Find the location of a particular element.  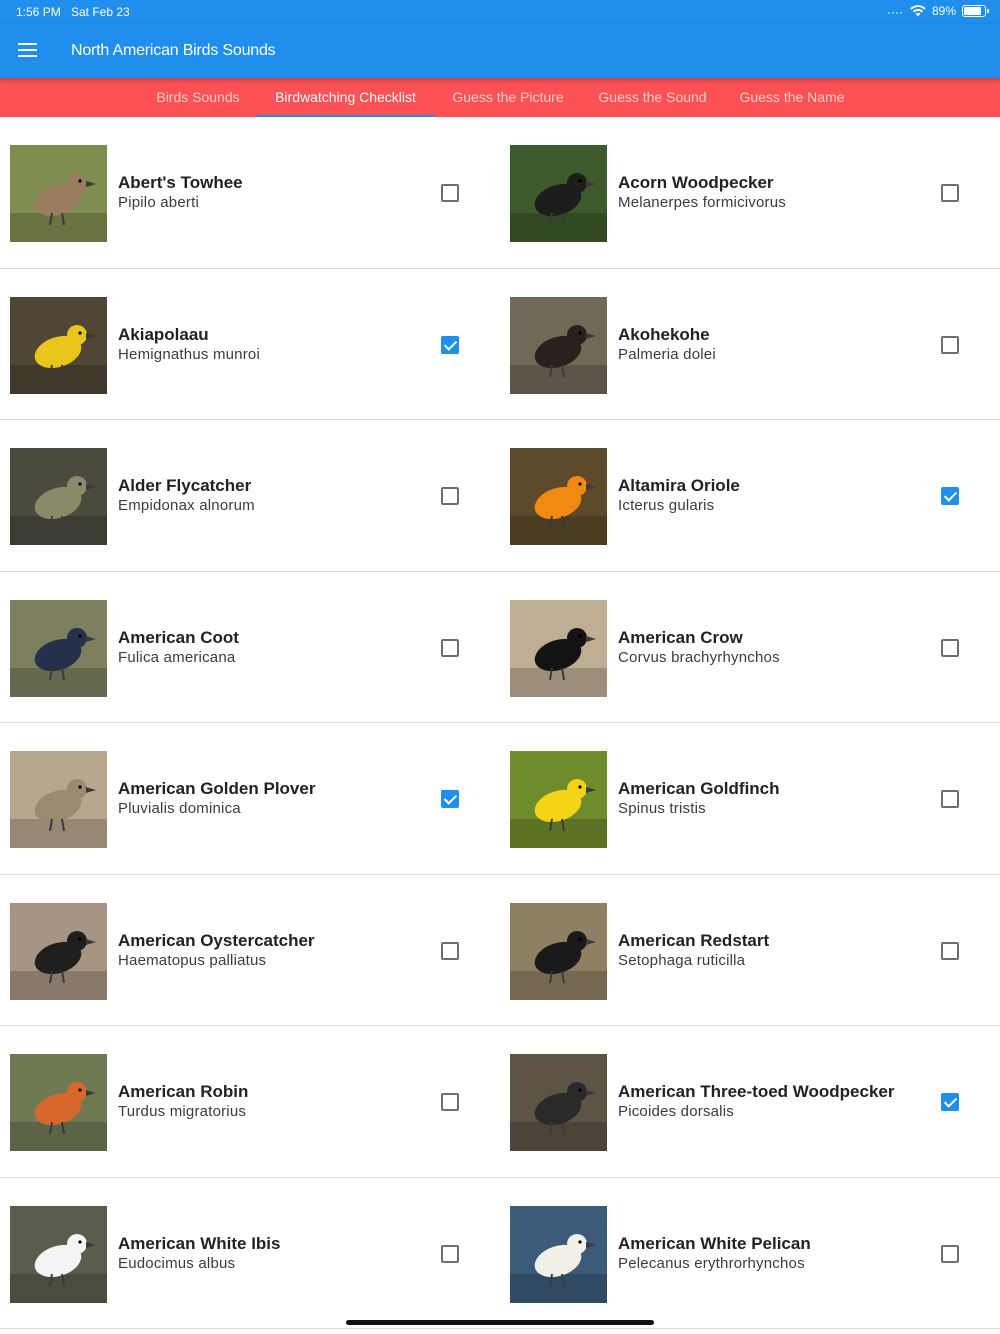

bird-scientific-name: Melanerpes formicivorus is located at coordinates (702, 202).